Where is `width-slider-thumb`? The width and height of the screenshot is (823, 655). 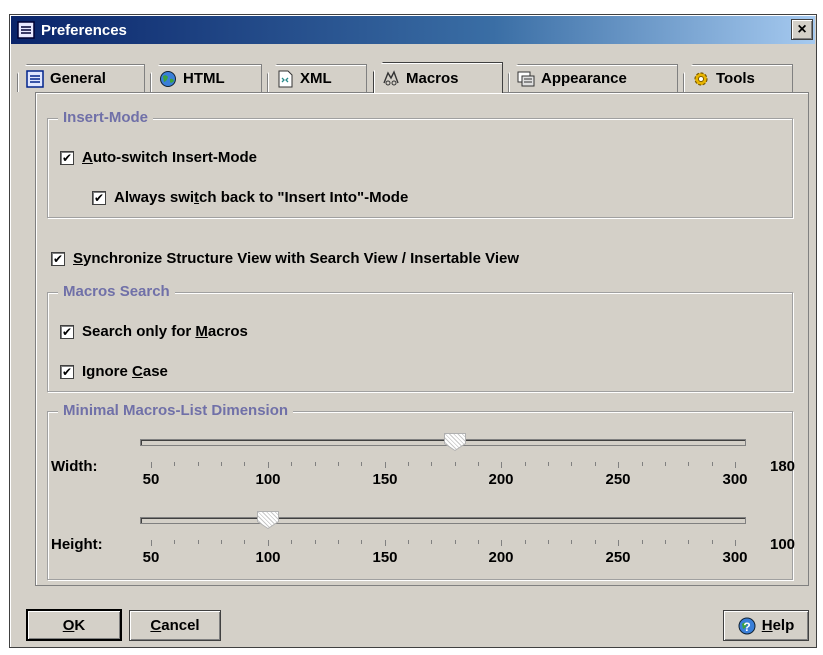 width-slider-thumb is located at coordinates (455, 442).